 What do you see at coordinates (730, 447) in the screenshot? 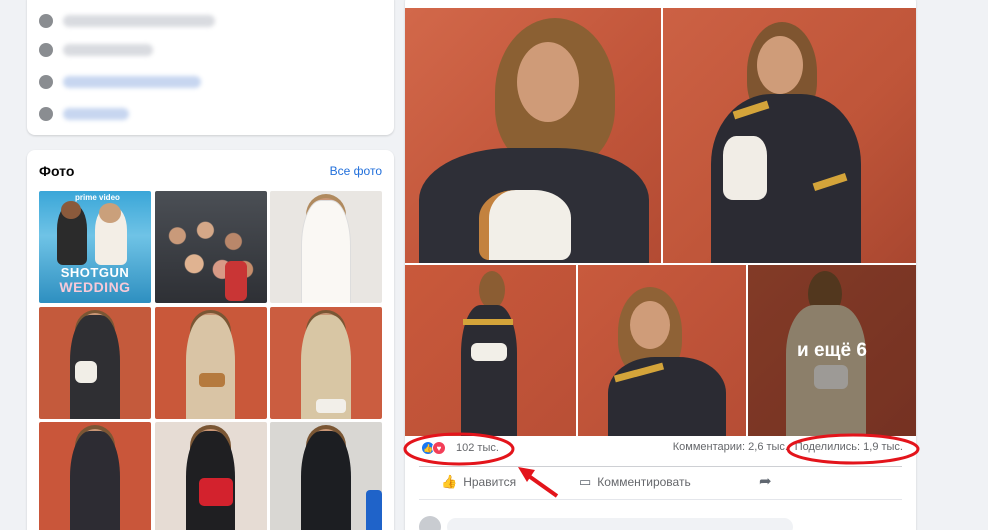
I see `comments-count: Комментарии: 2,6 тыс.` at bounding box center [730, 447].